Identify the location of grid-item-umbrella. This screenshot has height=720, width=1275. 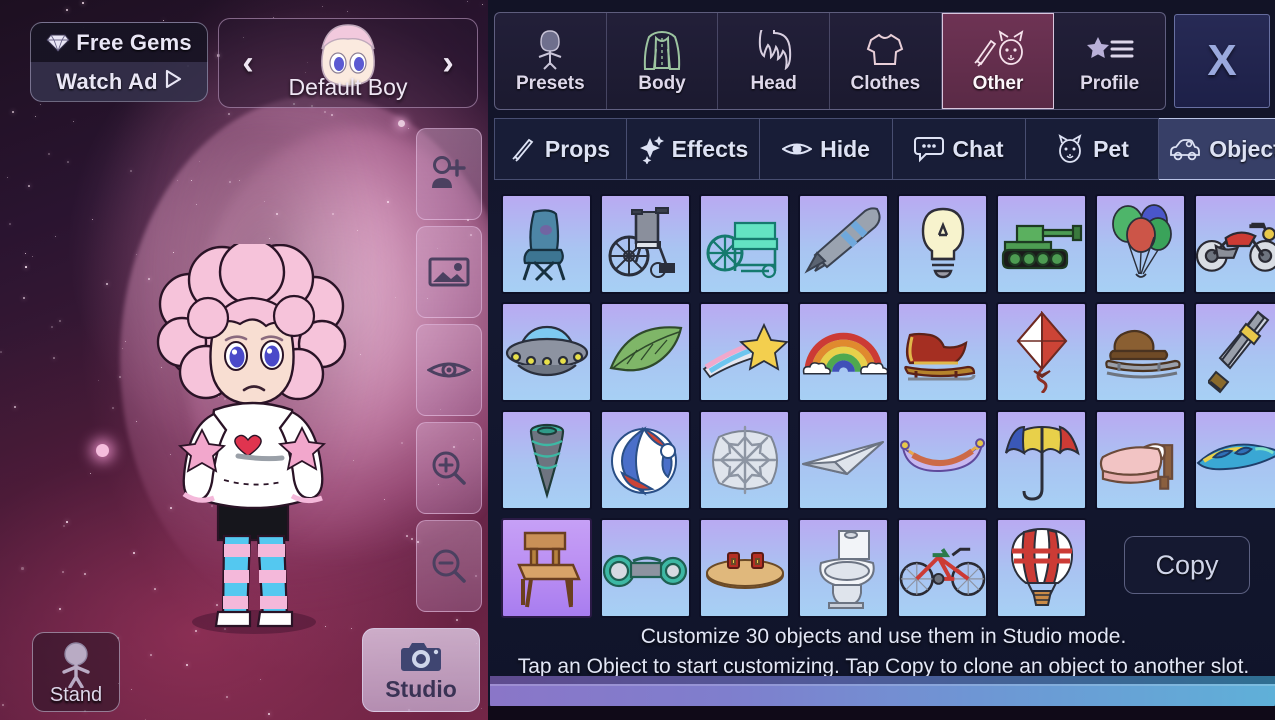
(1041, 460).